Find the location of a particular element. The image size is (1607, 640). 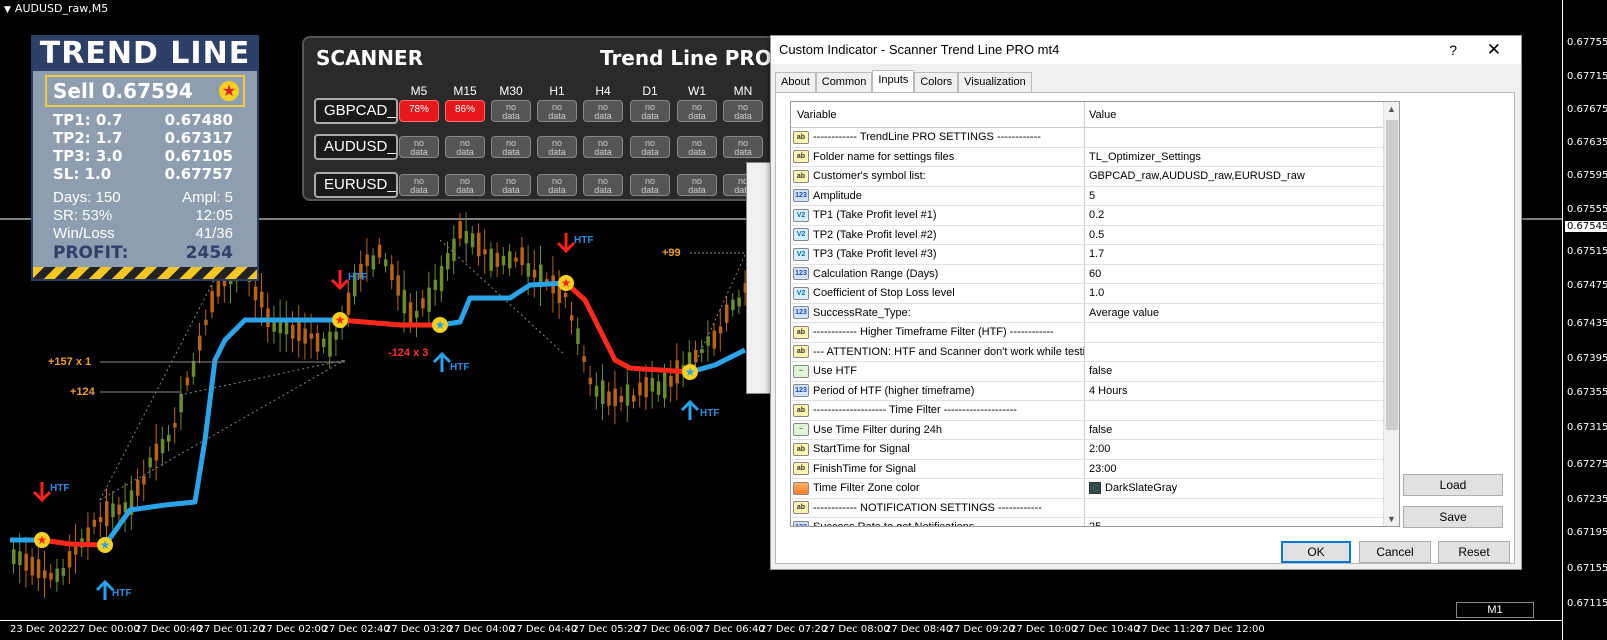

ok-button: OK is located at coordinates (1316, 552).